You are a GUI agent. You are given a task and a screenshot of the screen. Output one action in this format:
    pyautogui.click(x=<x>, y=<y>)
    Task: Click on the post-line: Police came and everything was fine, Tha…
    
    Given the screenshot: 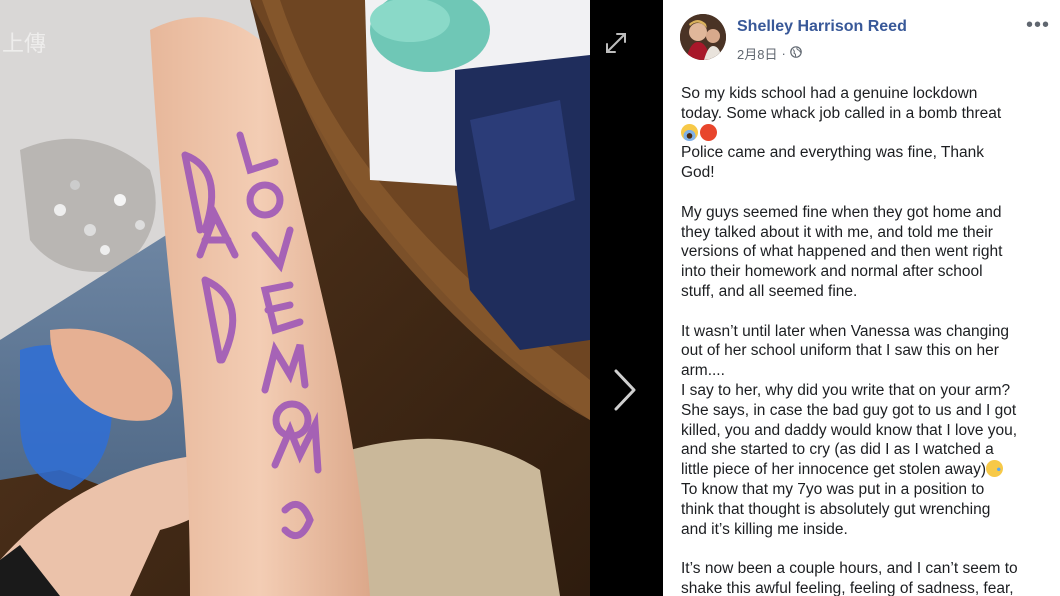 What is the action you would take?
    pyautogui.click(x=832, y=153)
    